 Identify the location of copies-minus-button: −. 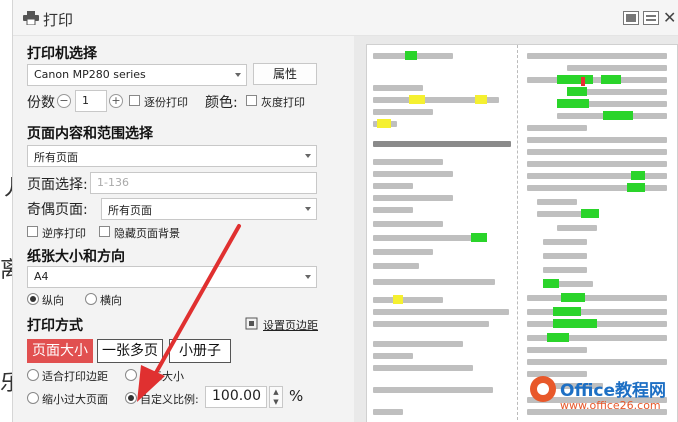
(64, 101).